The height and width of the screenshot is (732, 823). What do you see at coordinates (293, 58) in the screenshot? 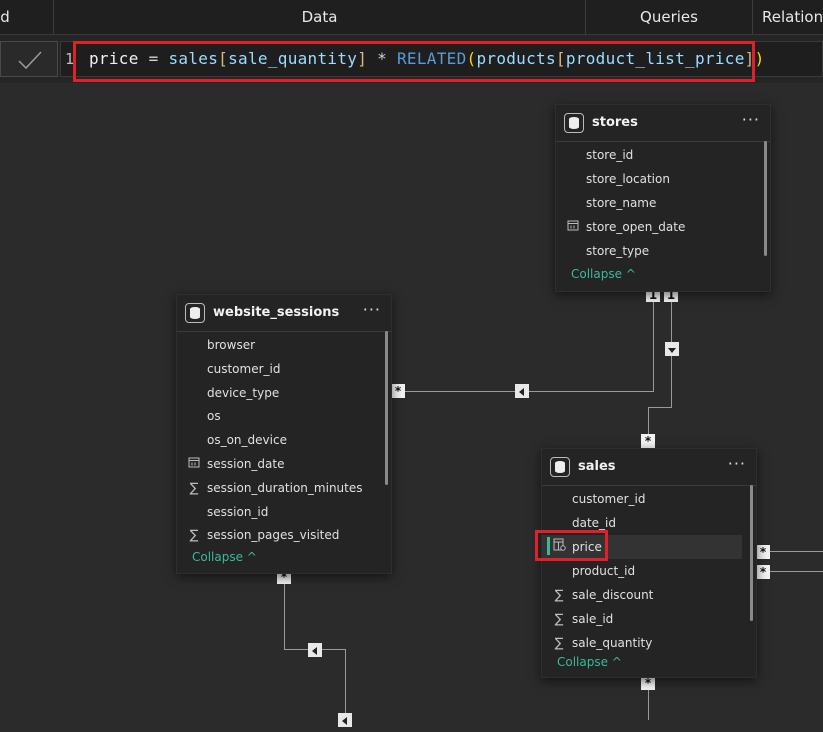
I see `formula-token: sale_quantity` at bounding box center [293, 58].